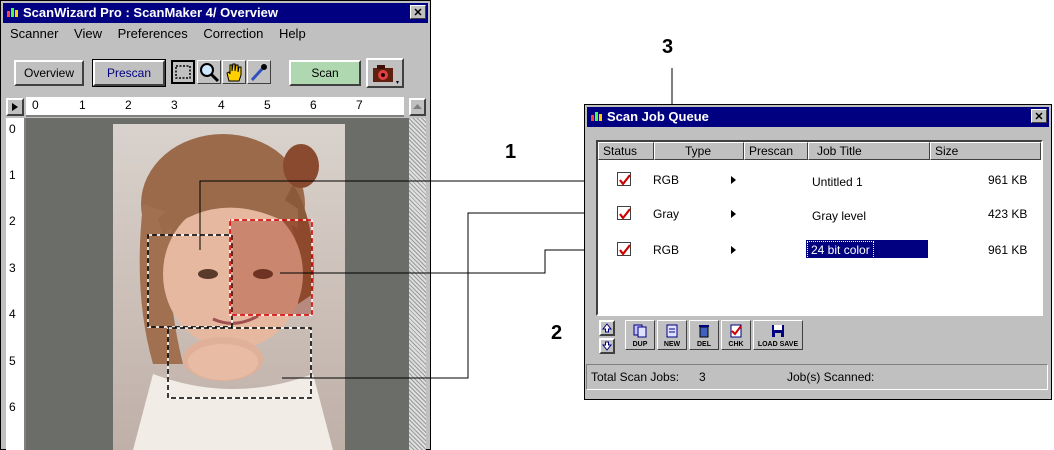 The image size is (1054, 450). Describe the element at coordinates (153, 33) in the screenshot. I see `menu-preferences: Preferences` at that location.